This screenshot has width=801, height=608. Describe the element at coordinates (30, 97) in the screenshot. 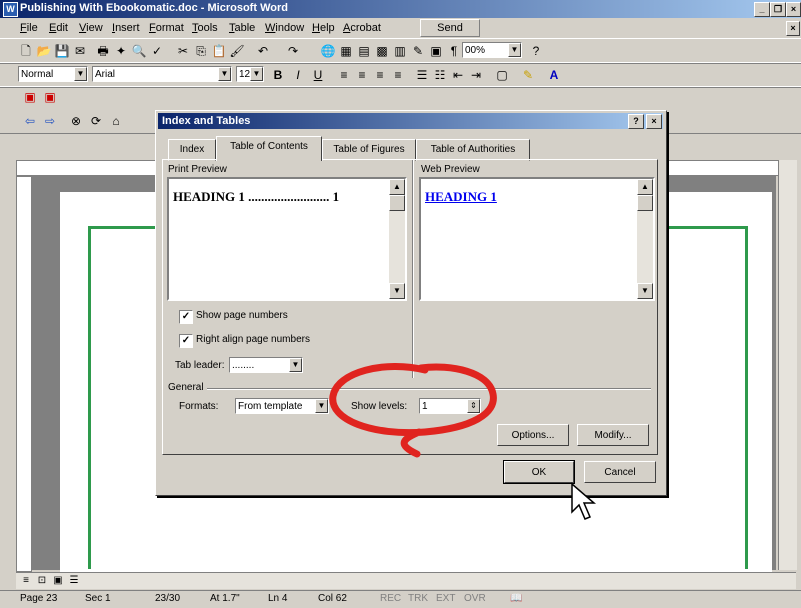

I see `toc-icon: ▣` at that location.